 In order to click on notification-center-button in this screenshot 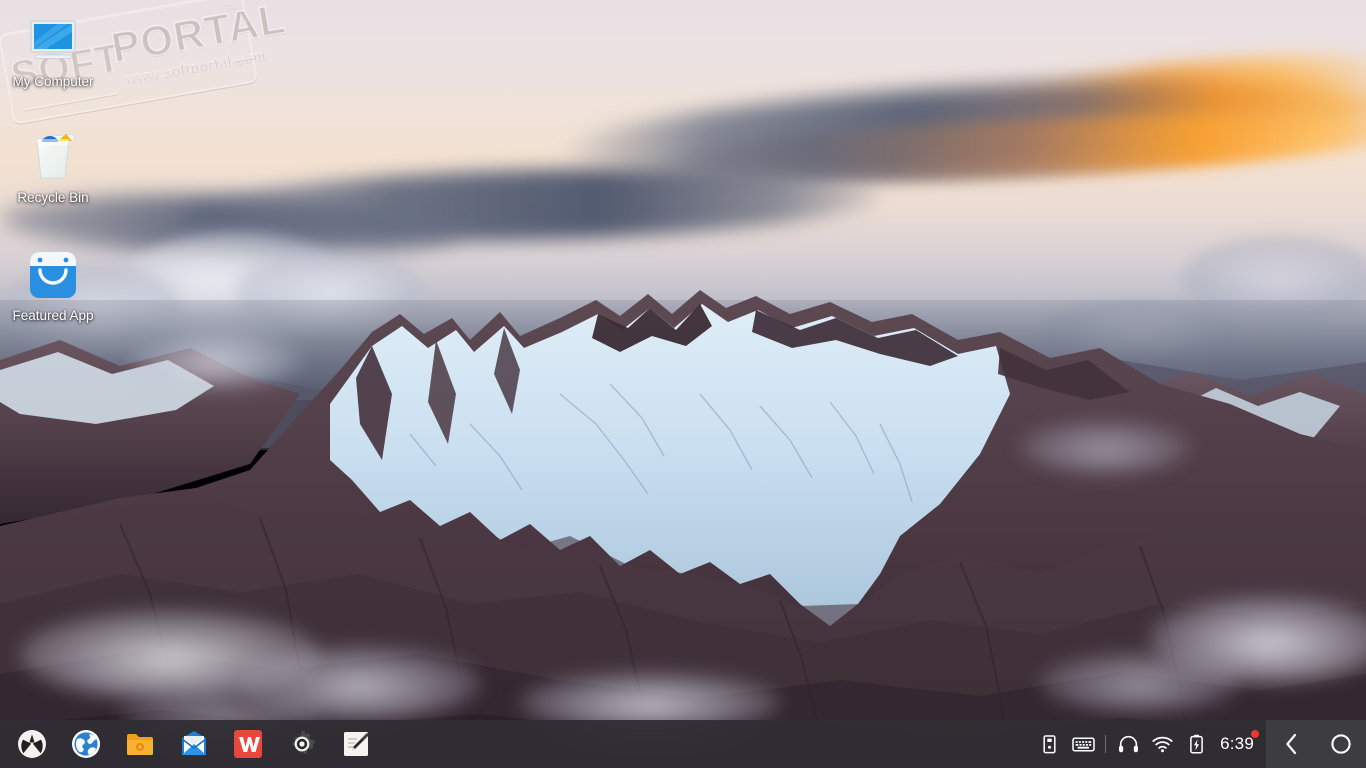, I will do `click(1291, 744)`.